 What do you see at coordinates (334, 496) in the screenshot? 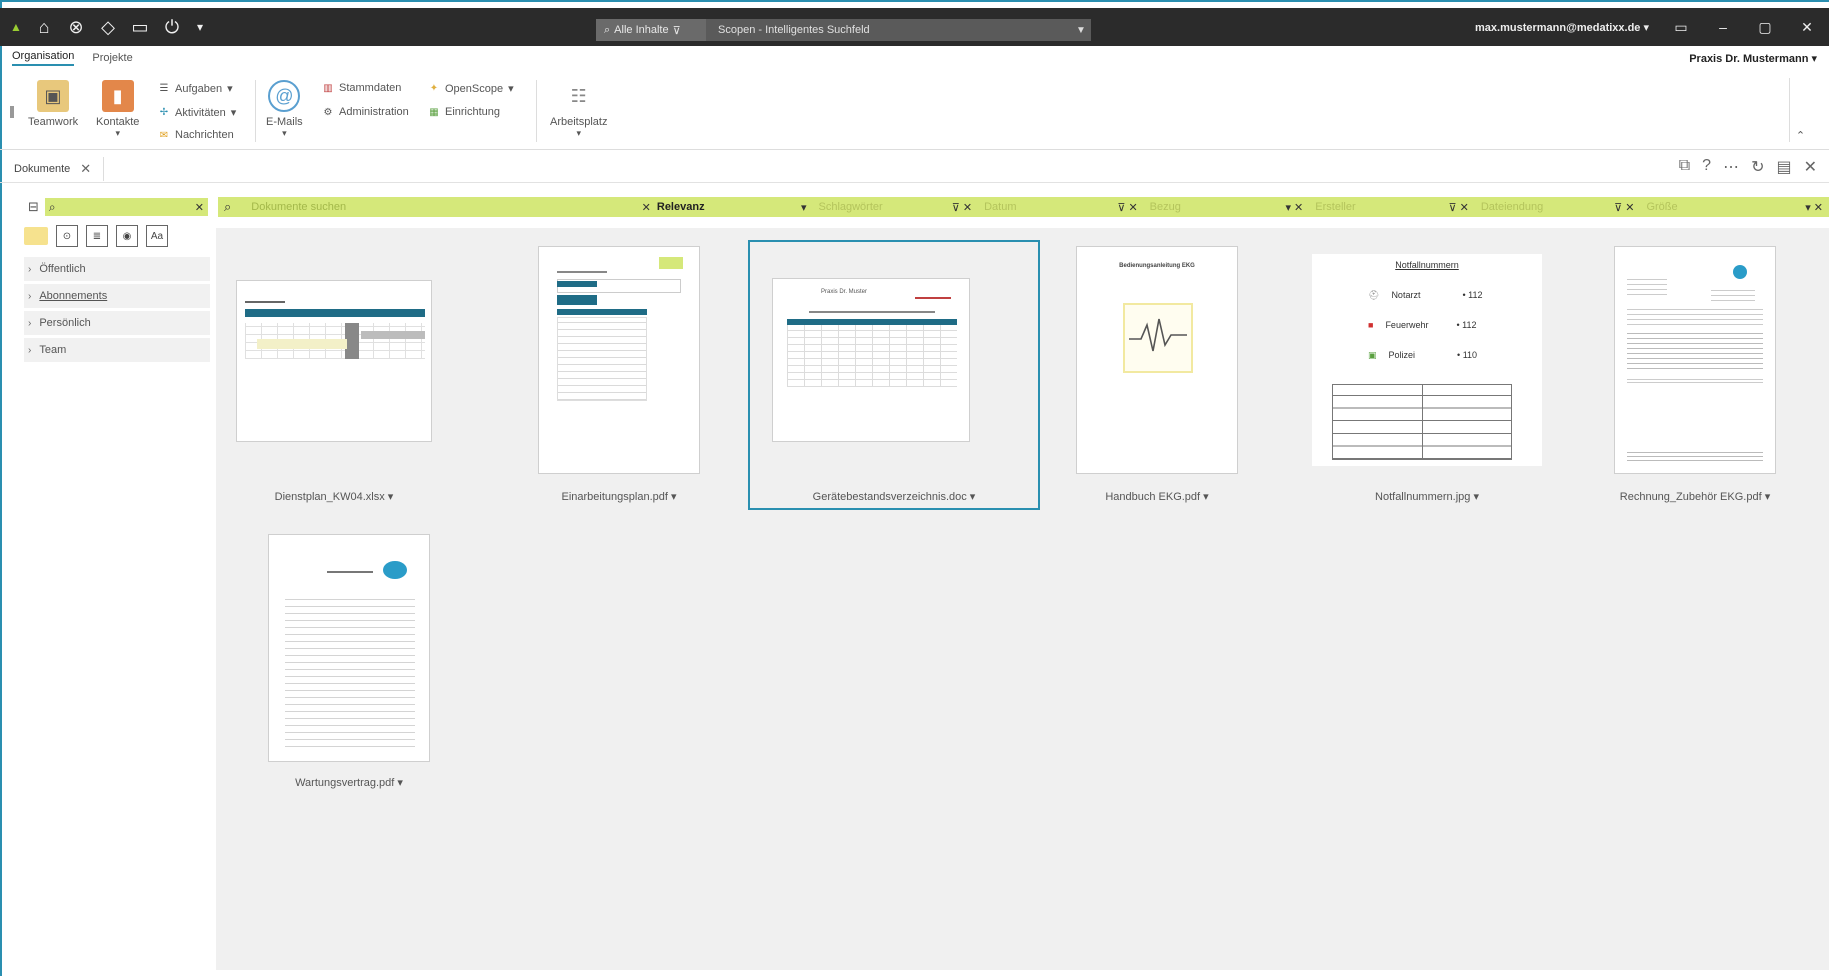
I see `document-name: Dienstplan_KW04.xlsx ▾` at bounding box center [334, 496].